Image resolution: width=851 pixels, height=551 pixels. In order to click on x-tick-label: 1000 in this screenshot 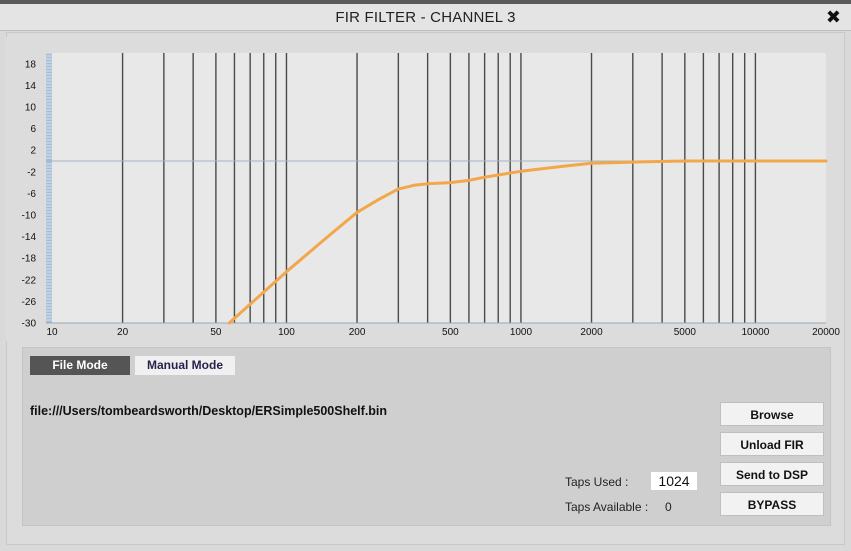, I will do `click(521, 332)`.